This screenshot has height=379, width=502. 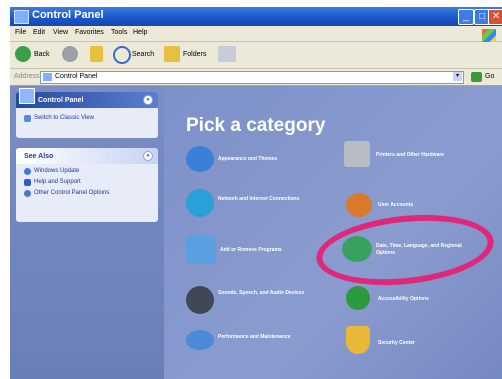 What do you see at coordinates (201, 250) in the screenshot?
I see `add-remove-icon` at bounding box center [201, 250].